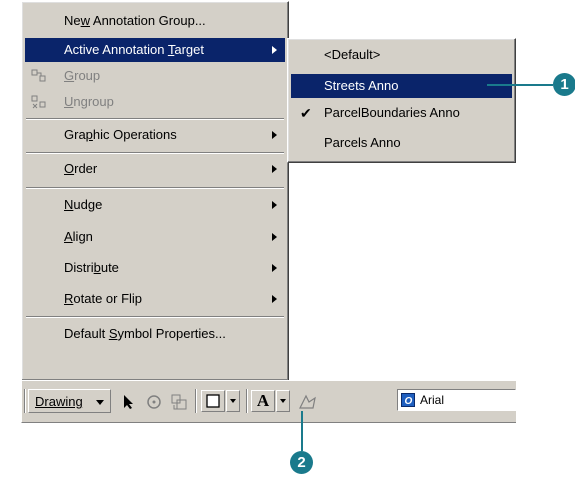 Image resolution: width=575 pixels, height=478 pixels. What do you see at coordinates (233, 401) in the screenshot?
I see `rectangle-dropdown` at bounding box center [233, 401].